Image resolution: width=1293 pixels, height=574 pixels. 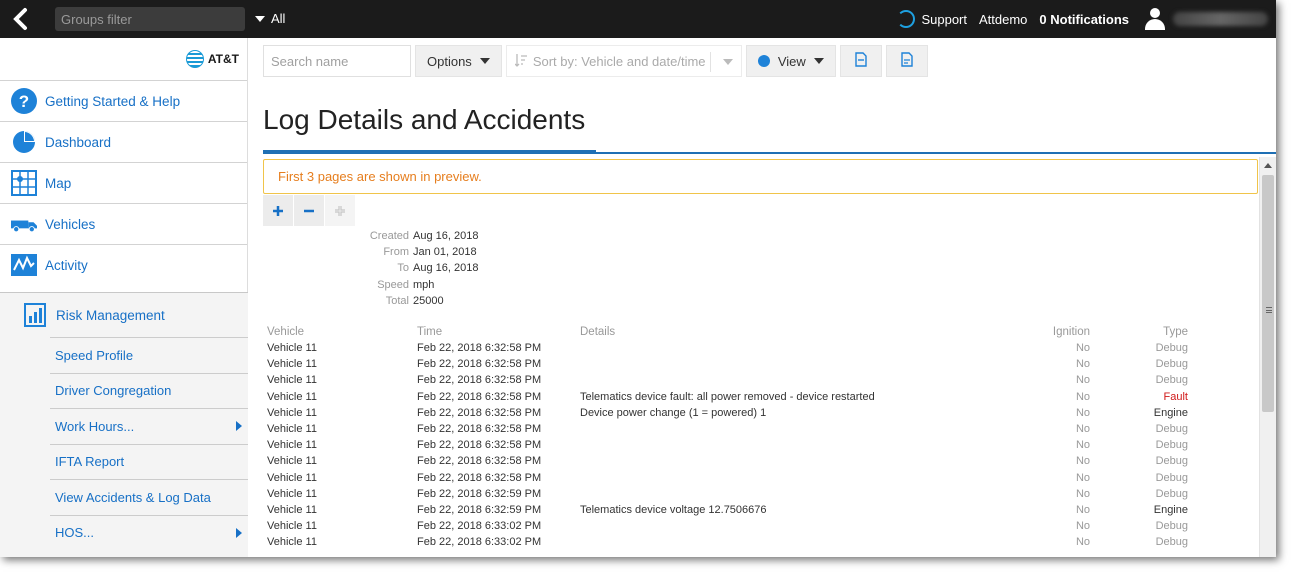 I want to click on cell-time: Feb 22, 2018 6:32:59 PM, so click(x=479, y=509).